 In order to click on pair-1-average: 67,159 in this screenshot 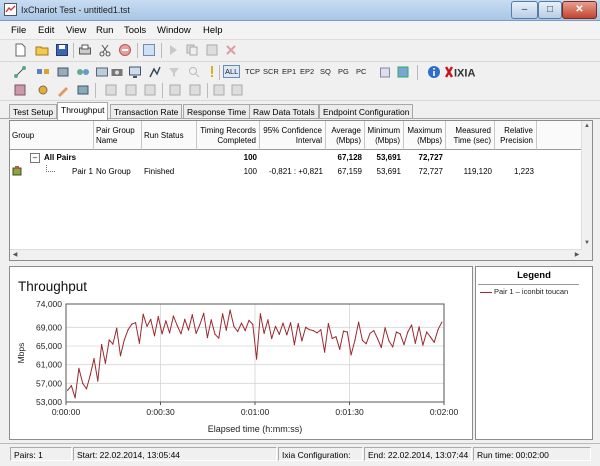, I will do `click(349, 171)`.